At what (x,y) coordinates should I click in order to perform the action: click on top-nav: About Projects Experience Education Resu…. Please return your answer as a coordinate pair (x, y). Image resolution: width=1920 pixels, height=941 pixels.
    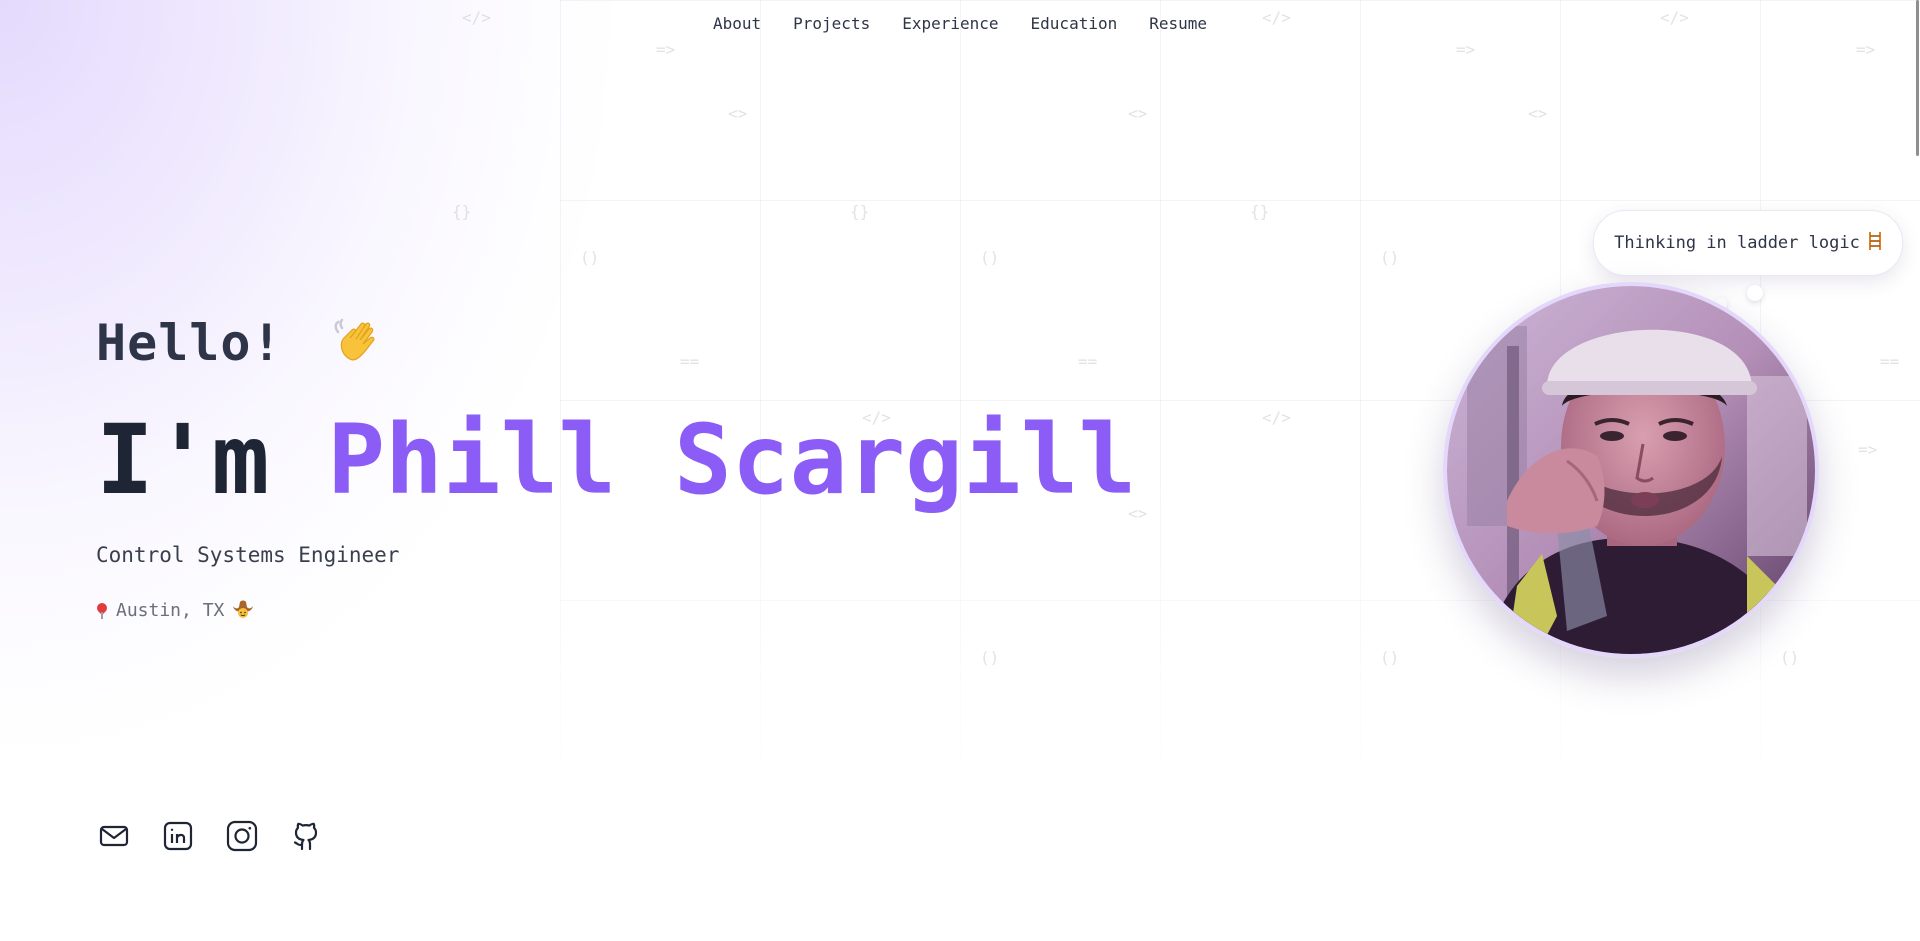
    Looking at the image, I should click on (960, 23).